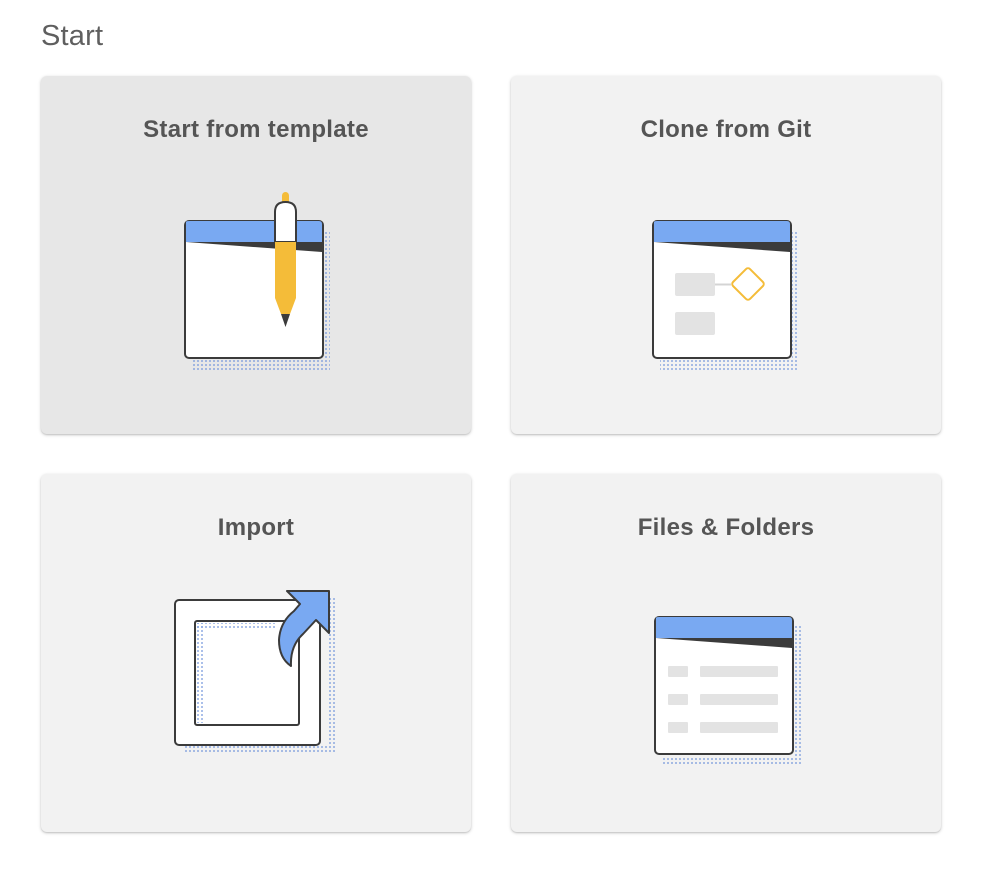 This screenshot has width=986, height=870. What do you see at coordinates (726, 527) in the screenshot?
I see `card-title: Files & Folders` at bounding box center [726, 527].